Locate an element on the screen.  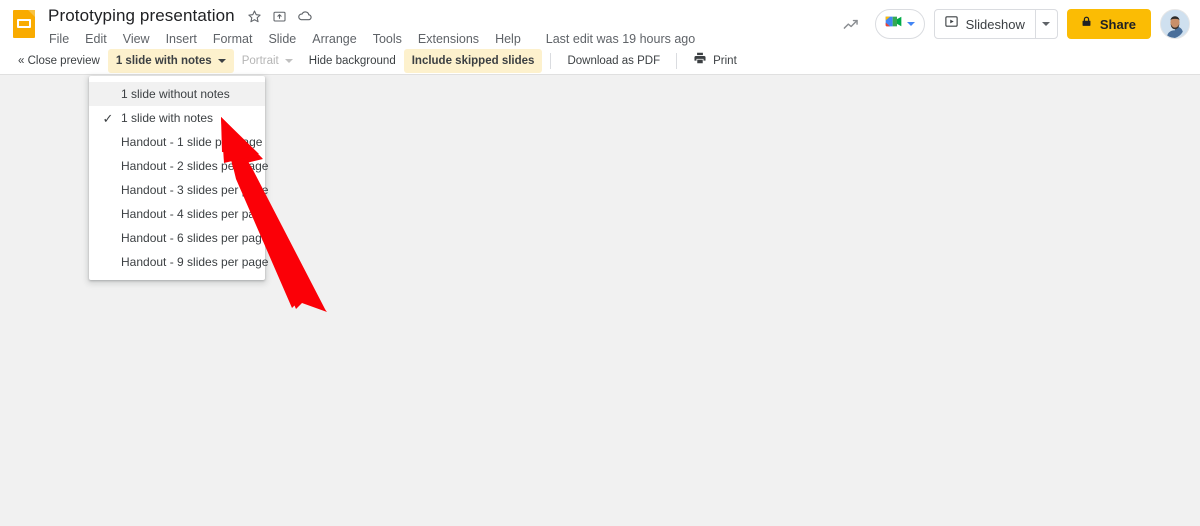
menu-item-extensions: Extensions is located at coordinates (448, 39).